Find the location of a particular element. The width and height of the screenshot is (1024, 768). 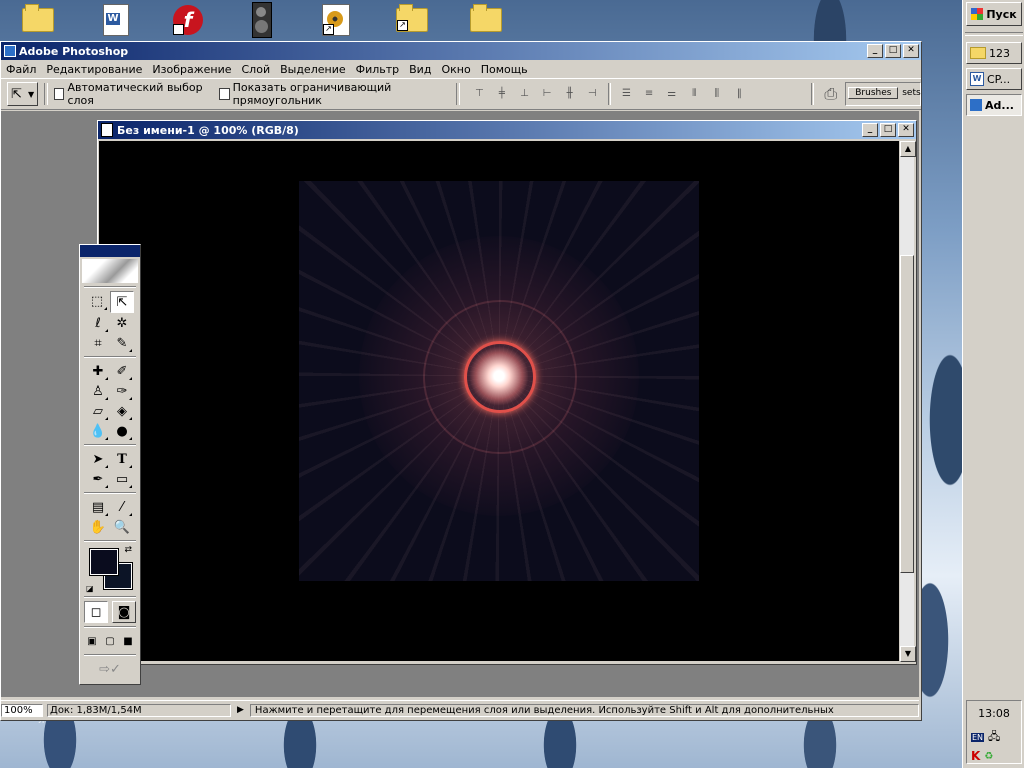

network-icon: 🖧 is located at coordinates (994, 737).